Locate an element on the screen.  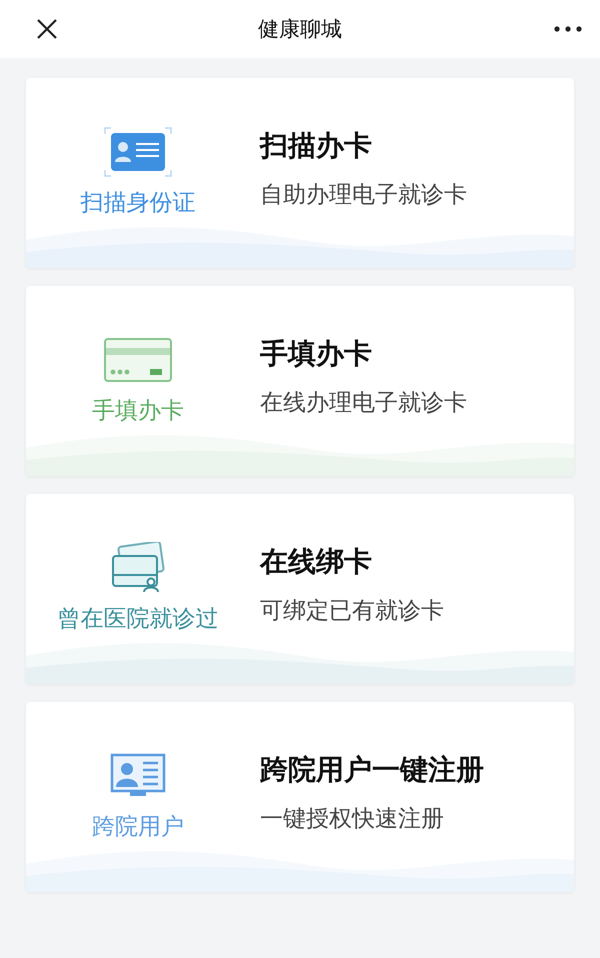
card-label: 跨院用户 is located at coordinates (138, 827).